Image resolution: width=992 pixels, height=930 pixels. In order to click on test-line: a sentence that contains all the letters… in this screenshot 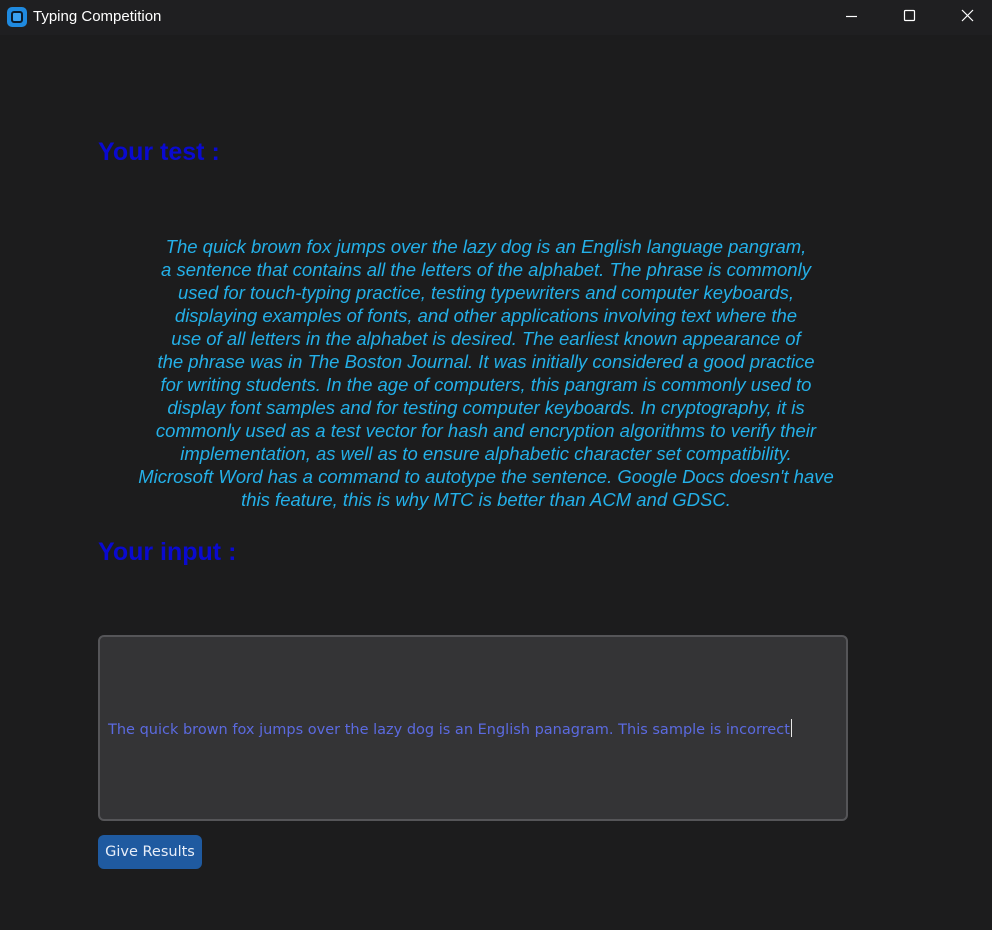, I will do `click(486, 269)`.